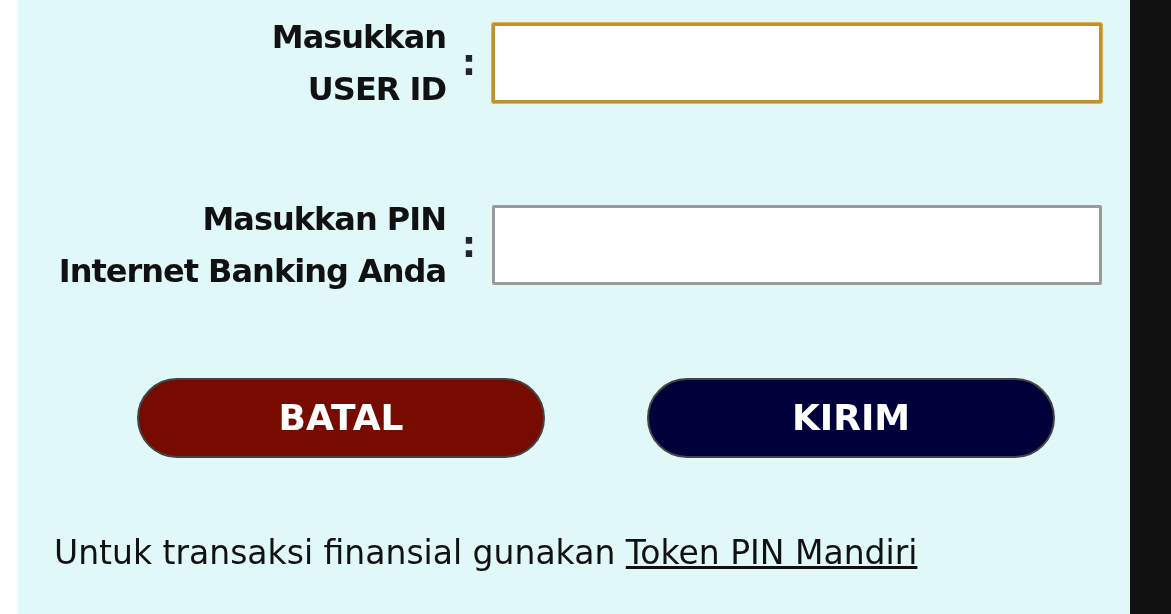 The image size is (1171, 614). What do you see at coordinates (358, 63) in the screenshot?
I see `field-label: Masukkan USER ID` at bounding box center [358, 63].